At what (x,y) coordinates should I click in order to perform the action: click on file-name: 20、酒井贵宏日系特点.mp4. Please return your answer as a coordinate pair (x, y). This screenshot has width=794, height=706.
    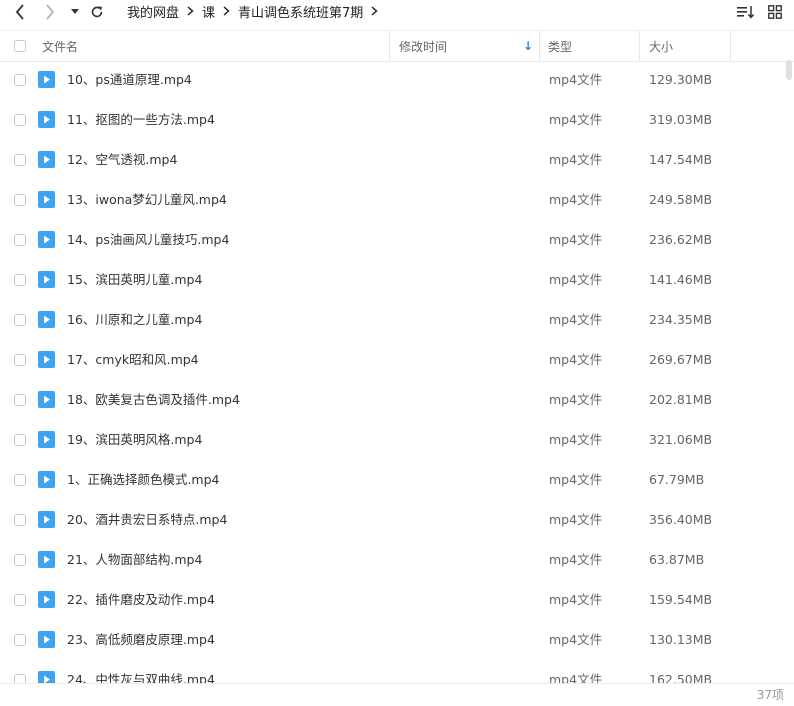
    Looking at the image, I should click on (147, 520).